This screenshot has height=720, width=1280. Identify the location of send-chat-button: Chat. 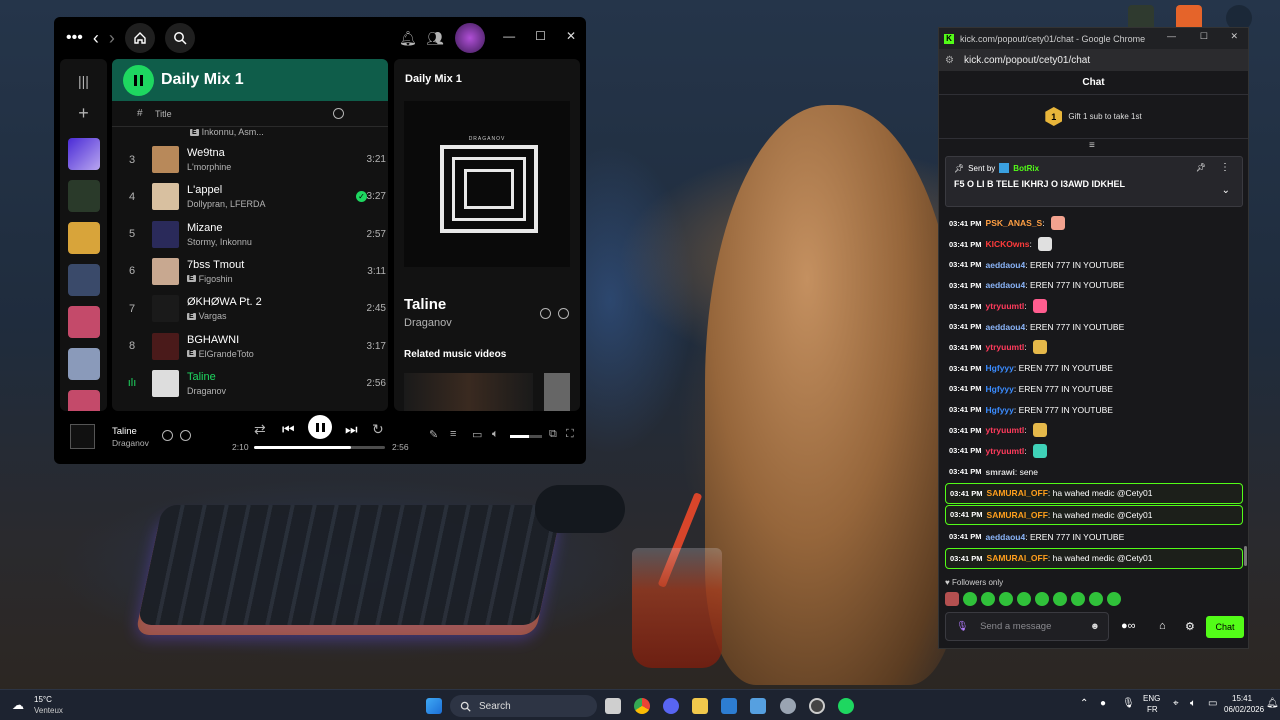
(1225, 627).